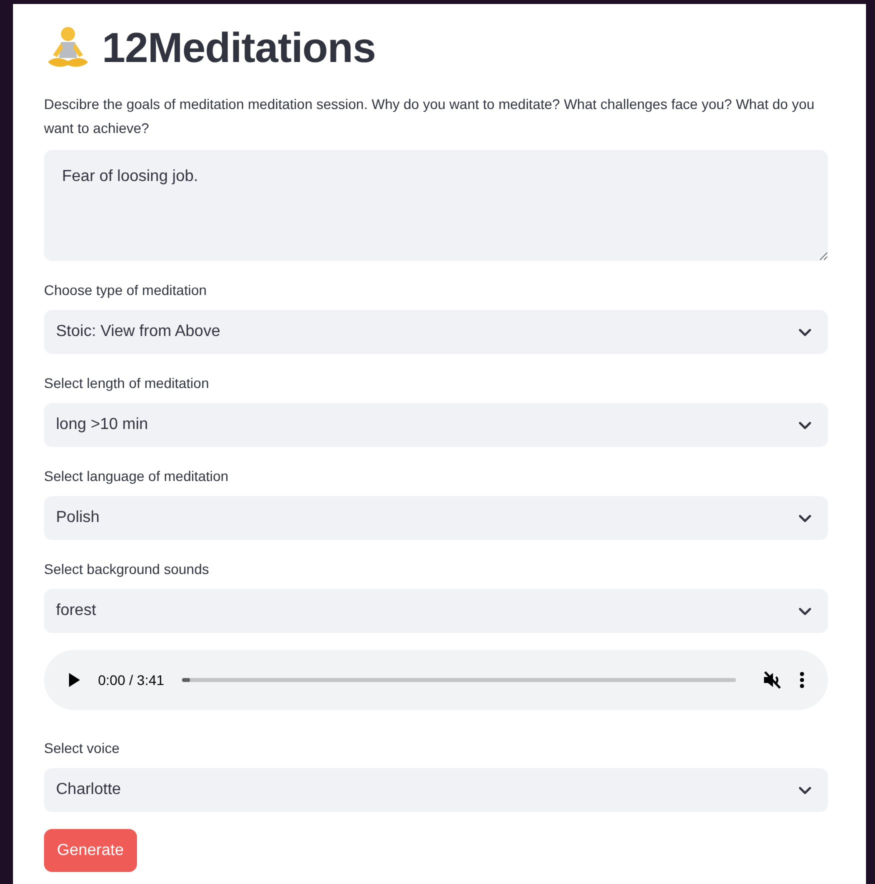 The height and width of the screenshot is (884, 875). I want to click on goals-text-area: Fear of loosing job., so click(436, 205).